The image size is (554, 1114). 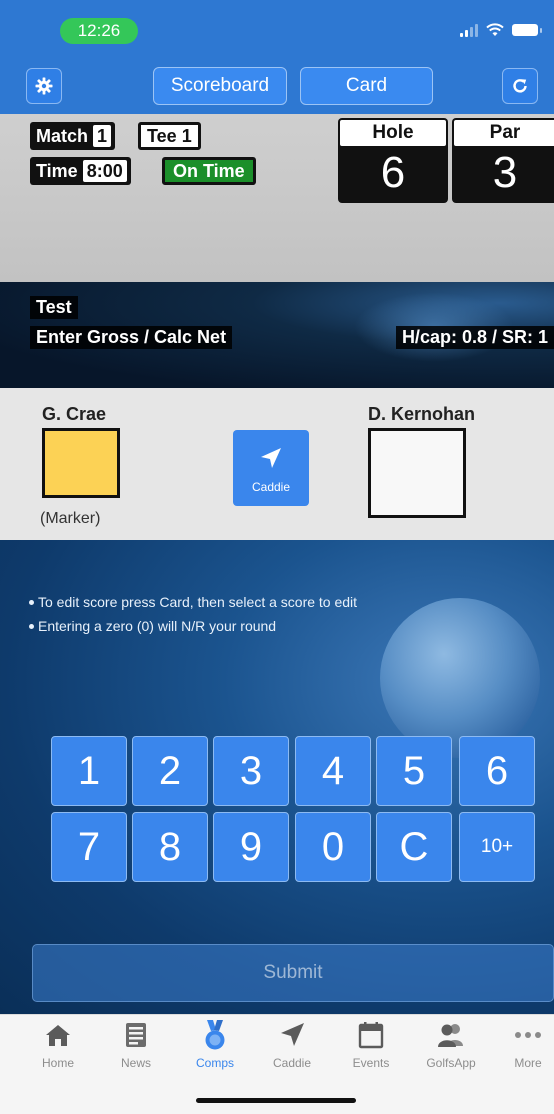 What do you see at coordinates (333, 771) in the screenshot?
I see `key-4: 4` at bounding box center [333, 771].